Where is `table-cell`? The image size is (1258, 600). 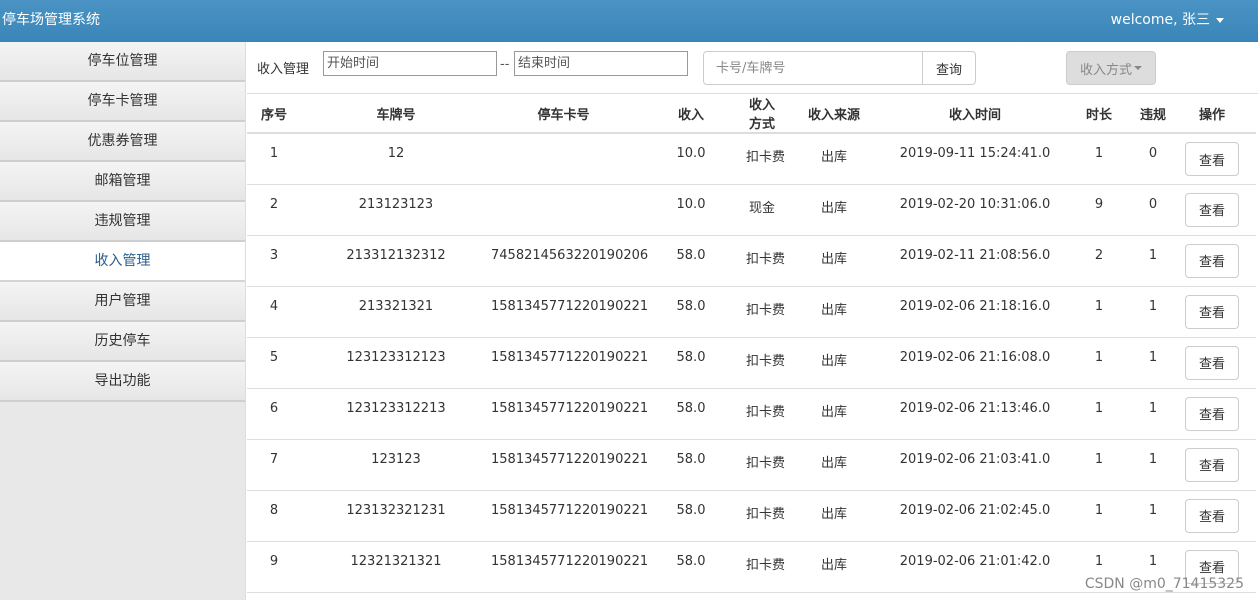 table-cell is located at coordinates (563, 159).